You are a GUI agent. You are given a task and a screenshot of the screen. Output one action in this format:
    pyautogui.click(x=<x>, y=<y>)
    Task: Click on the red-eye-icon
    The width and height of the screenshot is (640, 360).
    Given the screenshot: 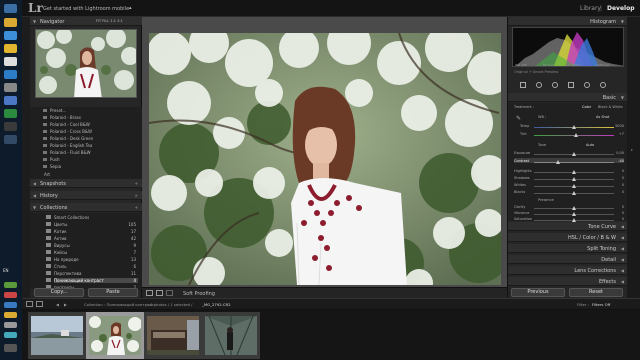 What is the action you would take?
    pyautogui.click(x=555, y=85)
    